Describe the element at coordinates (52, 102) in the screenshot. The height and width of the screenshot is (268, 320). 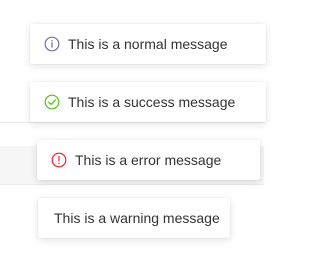
I see `check-circle-icon` at that location.